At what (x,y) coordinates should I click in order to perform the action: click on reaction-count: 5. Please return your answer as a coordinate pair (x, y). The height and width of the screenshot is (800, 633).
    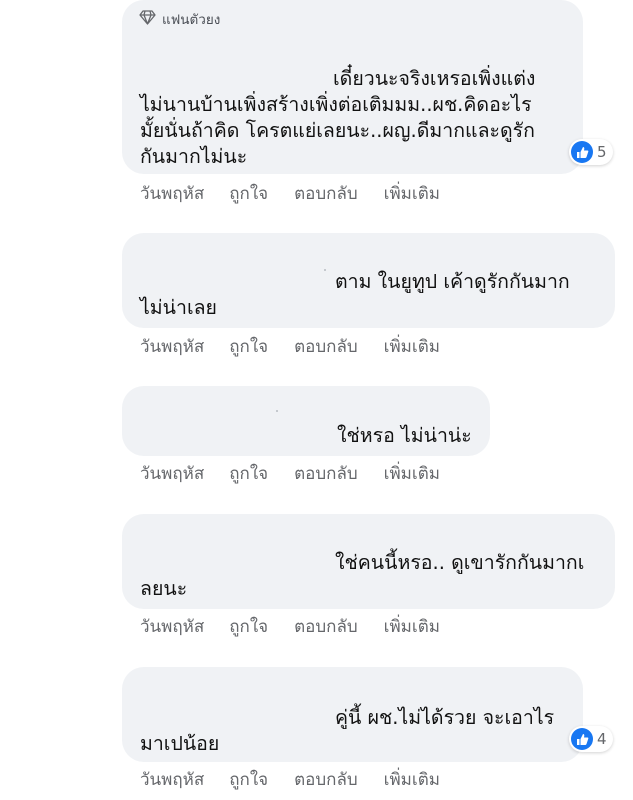
    Looking at the image, I should click on (591, 152).